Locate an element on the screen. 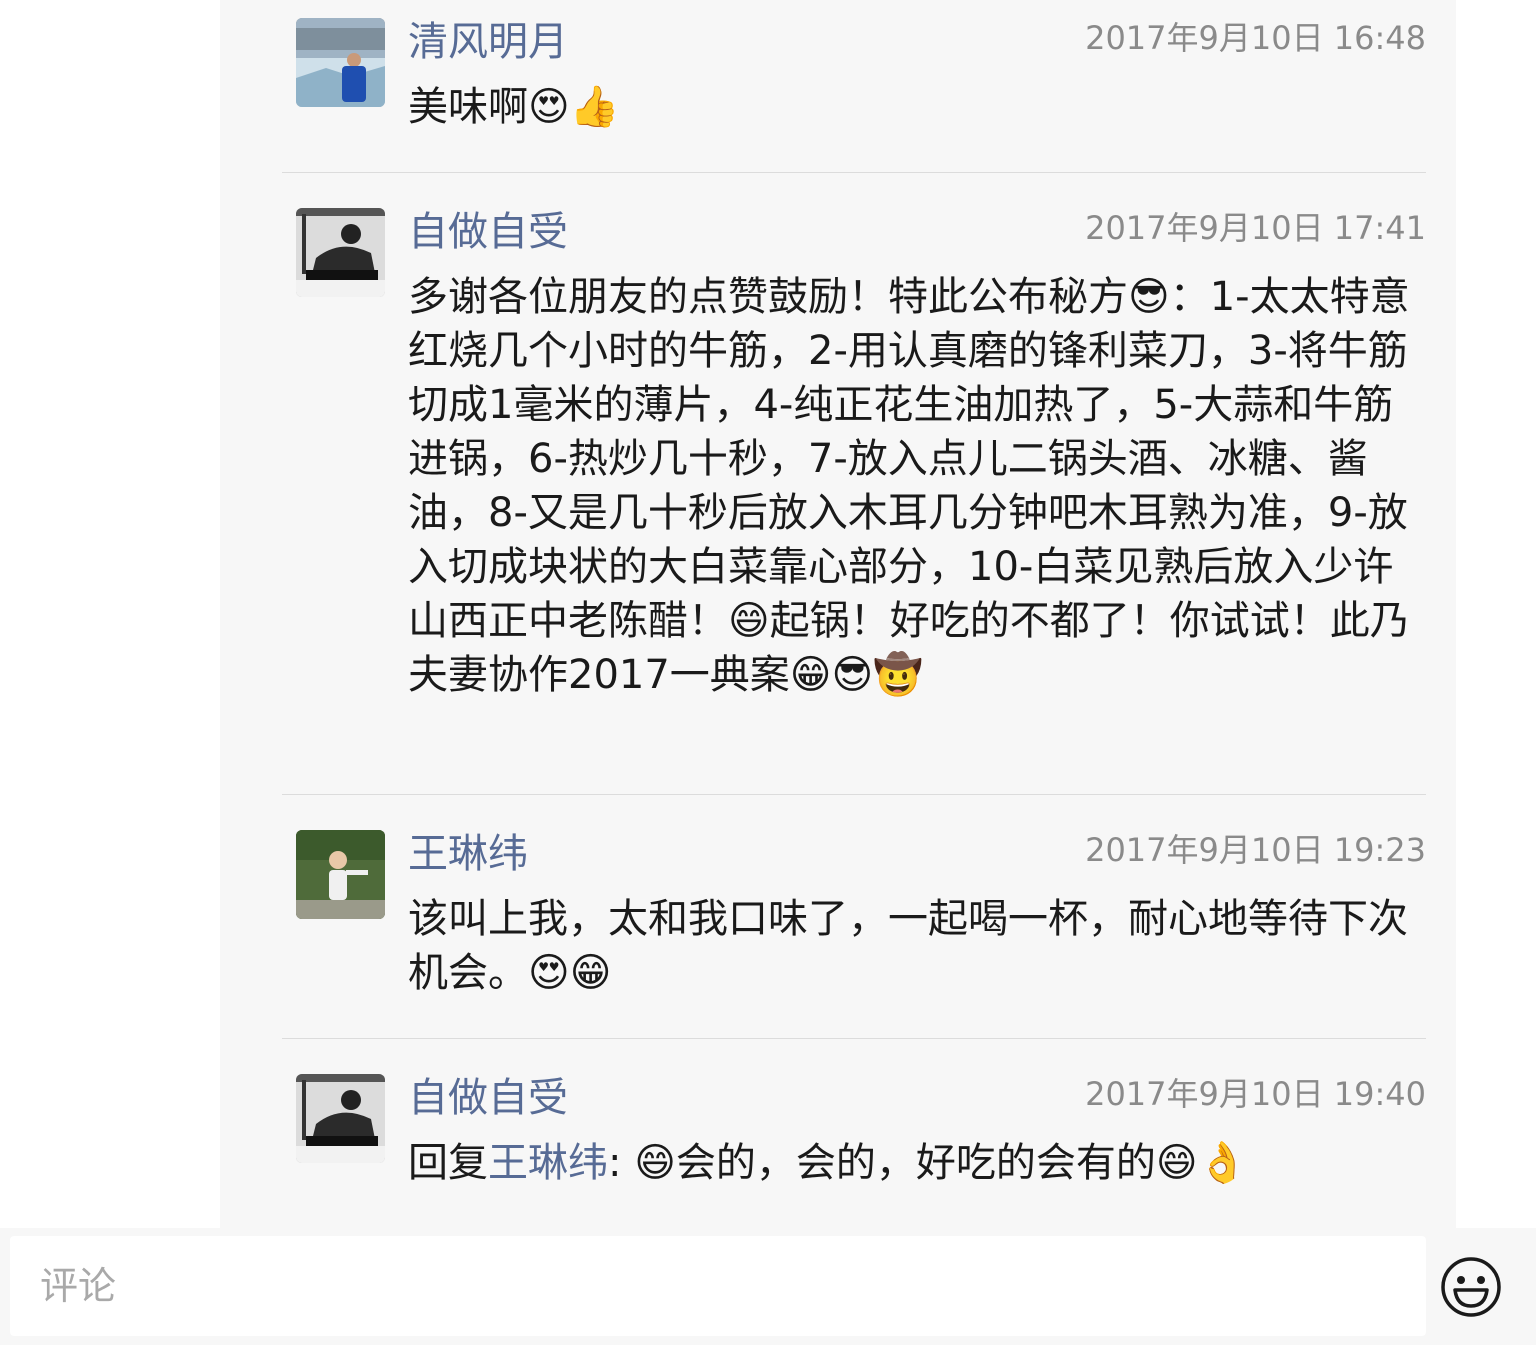 Image resolution: width=1536 pixels, height=1345 pixels. timestamp: 2017年9月10日 16:48 is located at coordinates (1255, 38).